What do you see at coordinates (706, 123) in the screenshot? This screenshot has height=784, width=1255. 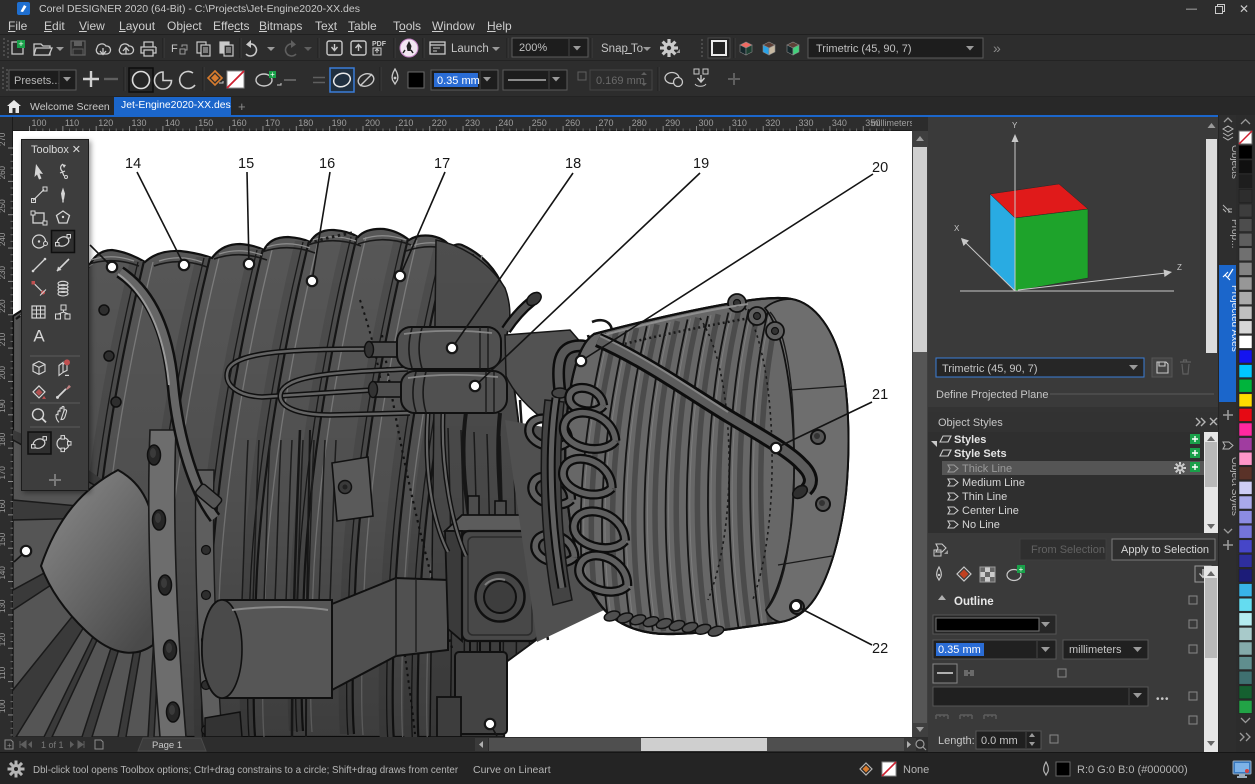 I see `svg-text: 300` at bounding box center [706, 123].